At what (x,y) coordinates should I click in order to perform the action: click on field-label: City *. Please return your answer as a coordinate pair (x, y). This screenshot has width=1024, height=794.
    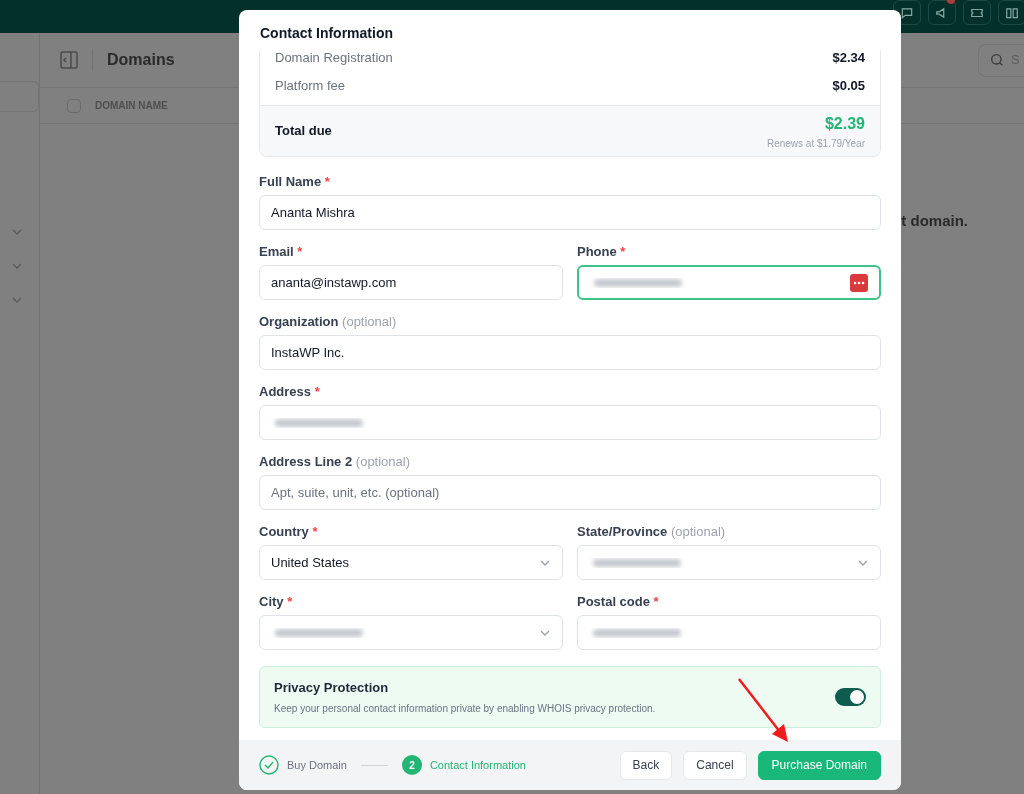
    Looking at the image, I should click on (276, 602).